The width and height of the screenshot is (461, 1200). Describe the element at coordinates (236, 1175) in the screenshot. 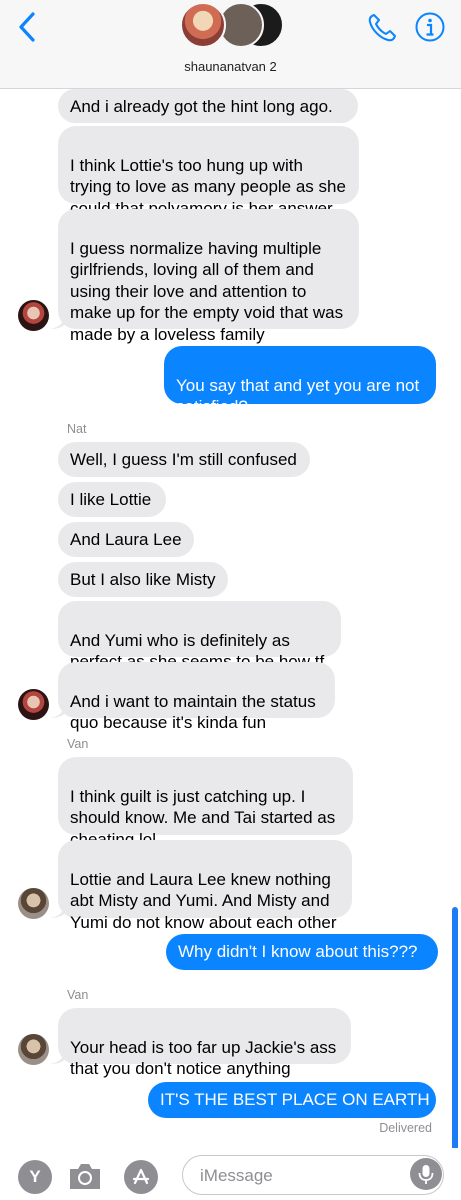

I see `message-input-placeholder: iMessage` at that location.